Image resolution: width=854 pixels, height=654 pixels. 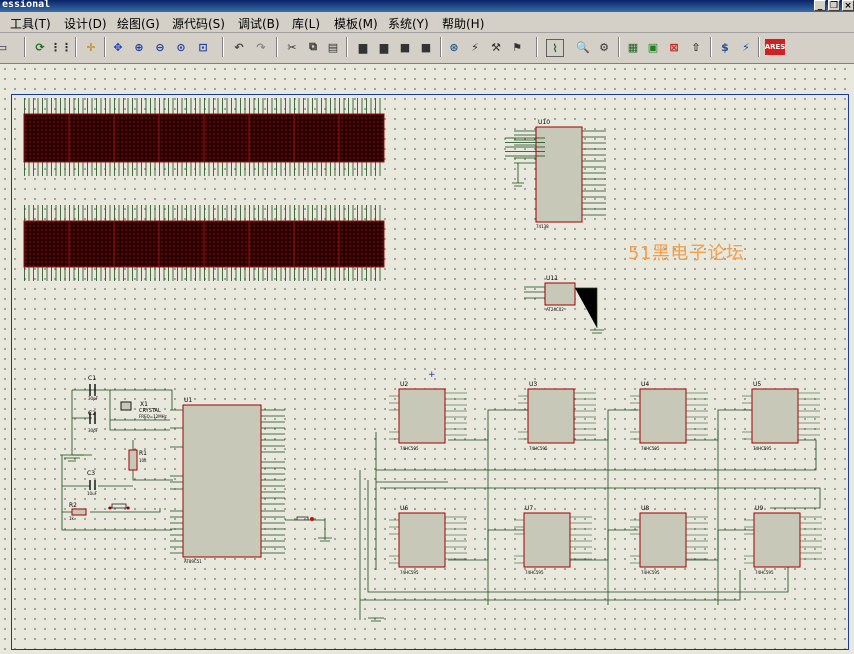 I want to click on u9-ref: U9, so click(x=759, y=508).